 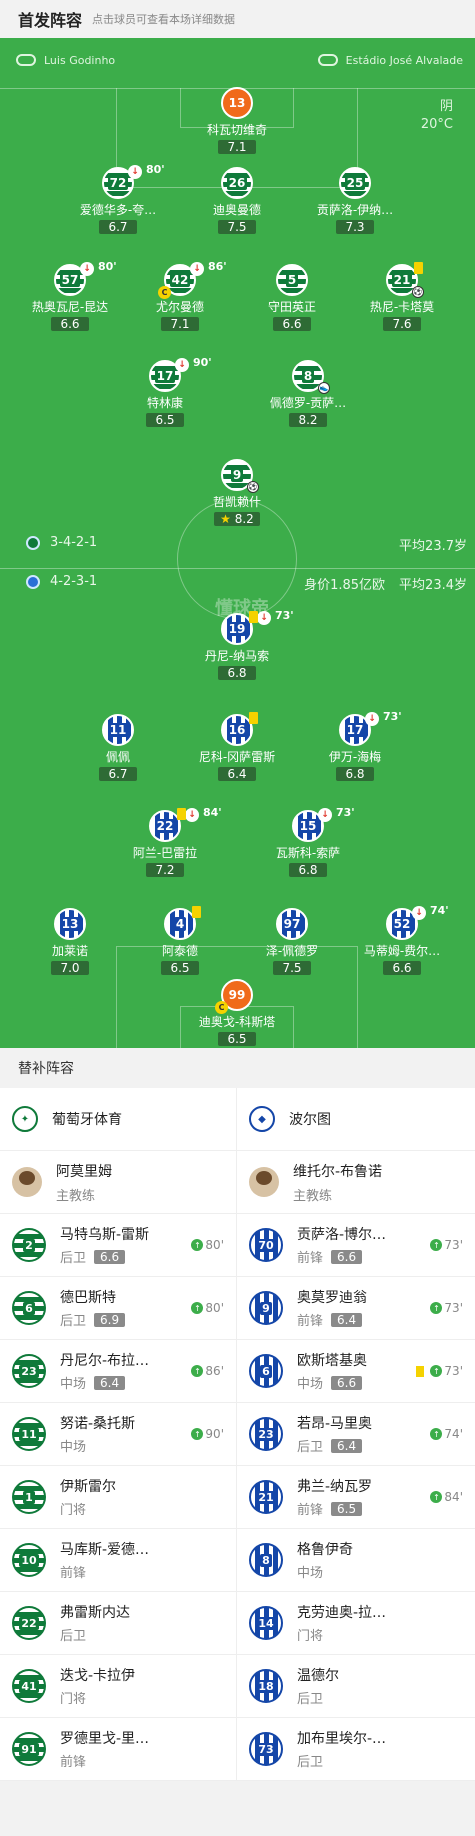 What do you see at coordinates (266, 1308) in the screenshot?
I see `jersey-icon: 9` at bounding box center [266, 1308].